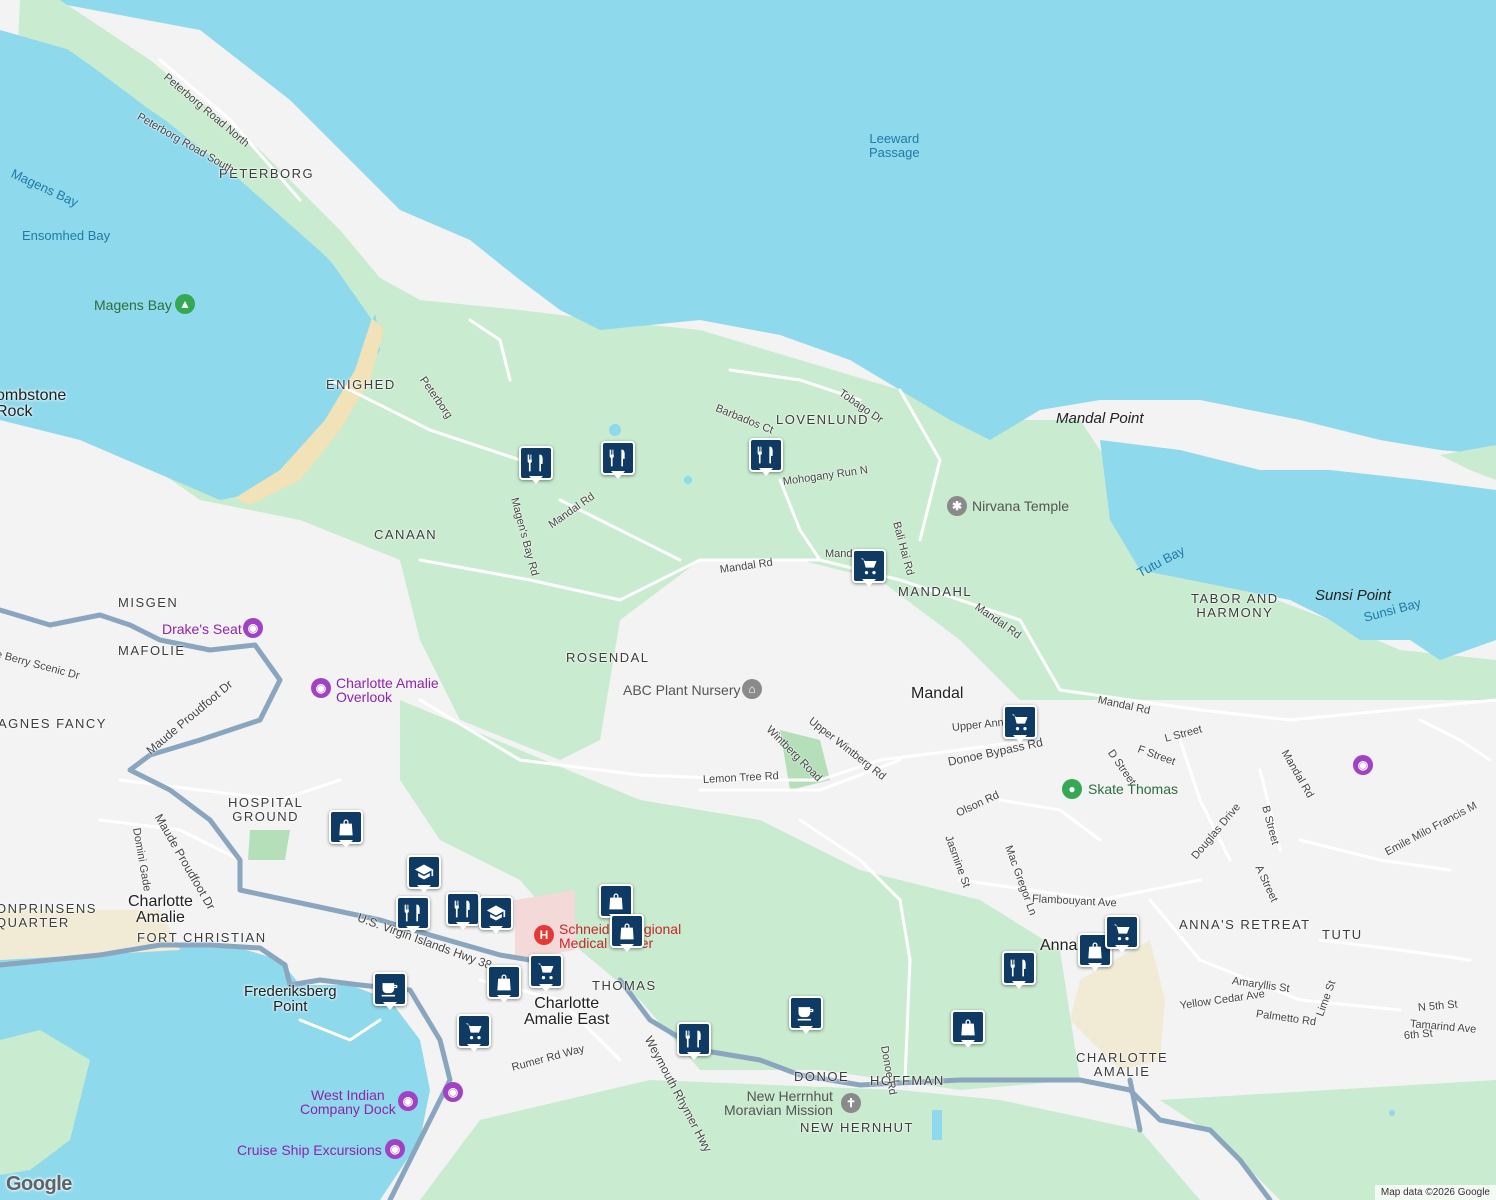 This screenshot has width=1496, height=1200. What do you see at coordinates (544, 935) in the screenshot?
I see `hospital-icon: H` at bounding box center [544, 935].